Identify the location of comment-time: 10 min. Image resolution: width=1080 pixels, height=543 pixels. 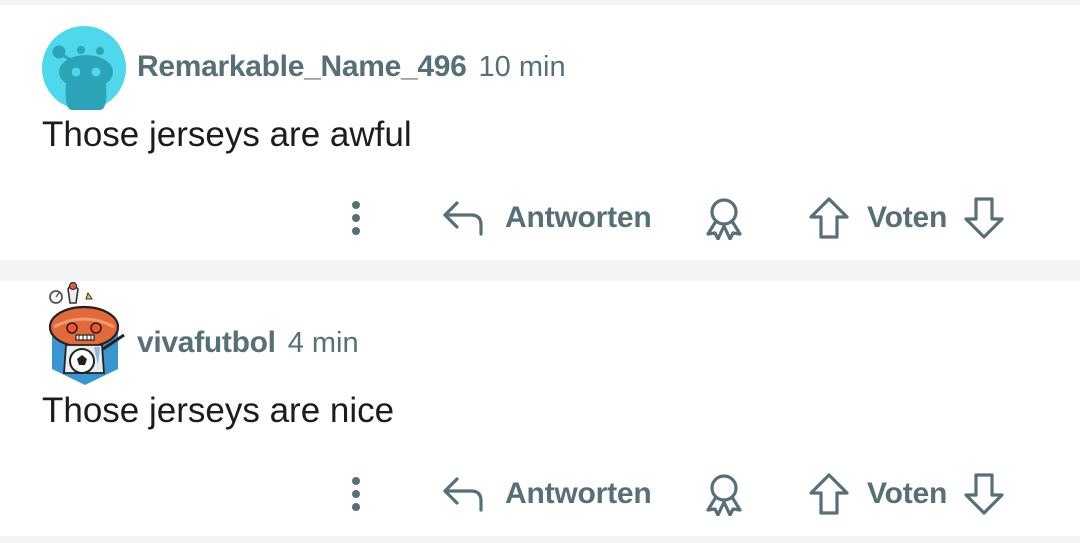
(522, 67).